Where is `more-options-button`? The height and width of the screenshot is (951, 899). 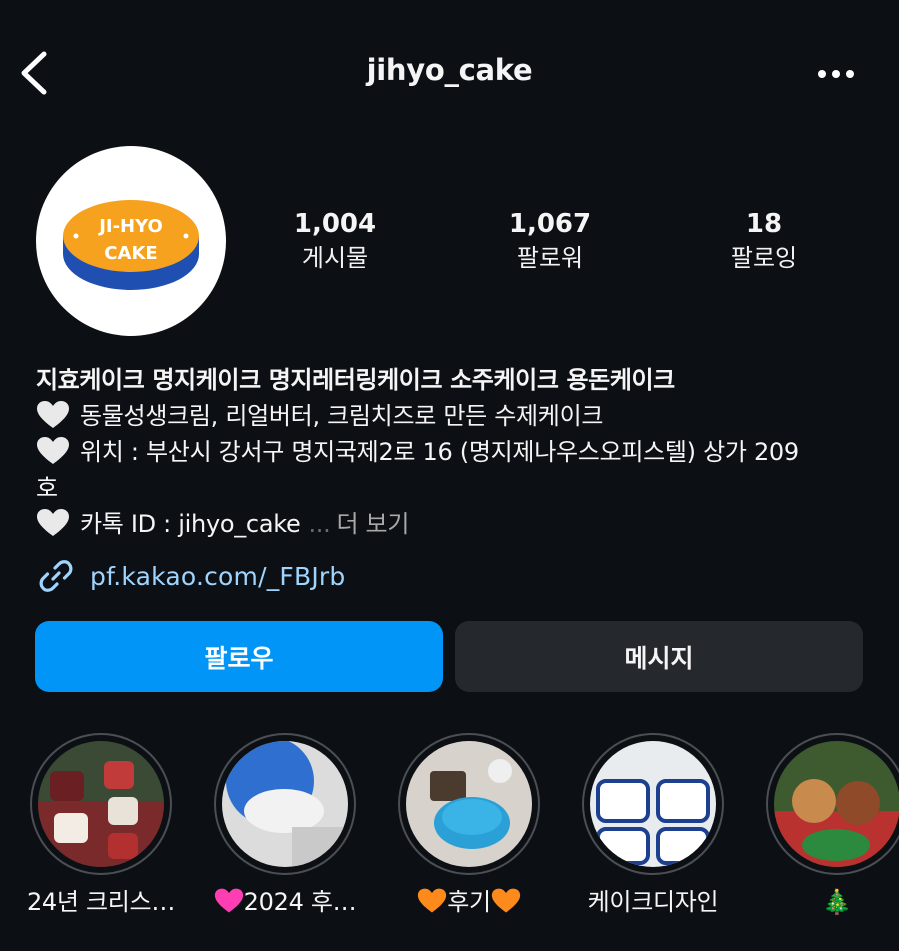 more-options-button is located at coordinates (836, 74).